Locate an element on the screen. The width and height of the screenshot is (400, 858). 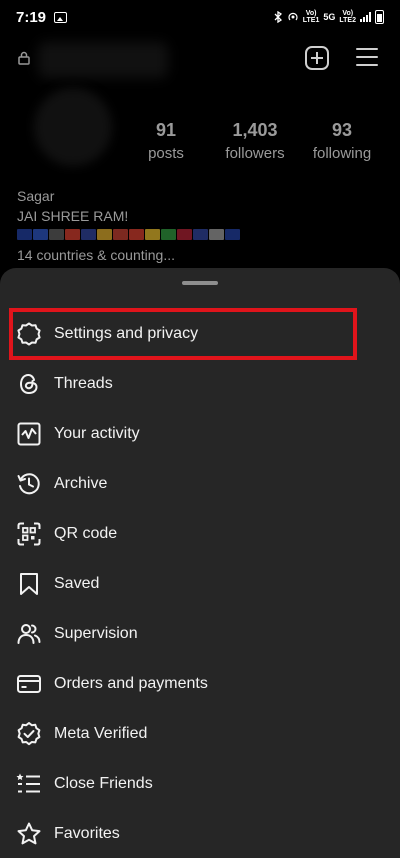
flag-emoji-row is located at coordinates (128, 235).